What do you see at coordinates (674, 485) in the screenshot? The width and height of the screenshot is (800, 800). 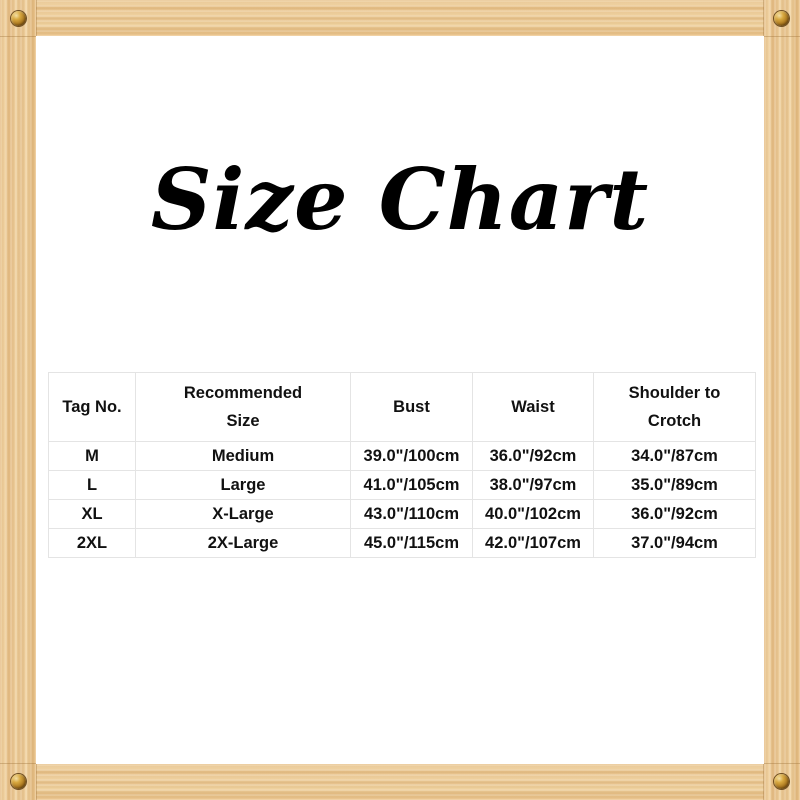 I see `cell-shoulder-to-crotch: 35.0"/89cm` at bounding box center [674, 485].